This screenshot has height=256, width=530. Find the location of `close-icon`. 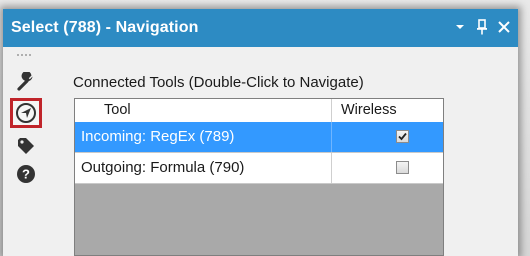

close-icon is located at coordinates (504, 27).